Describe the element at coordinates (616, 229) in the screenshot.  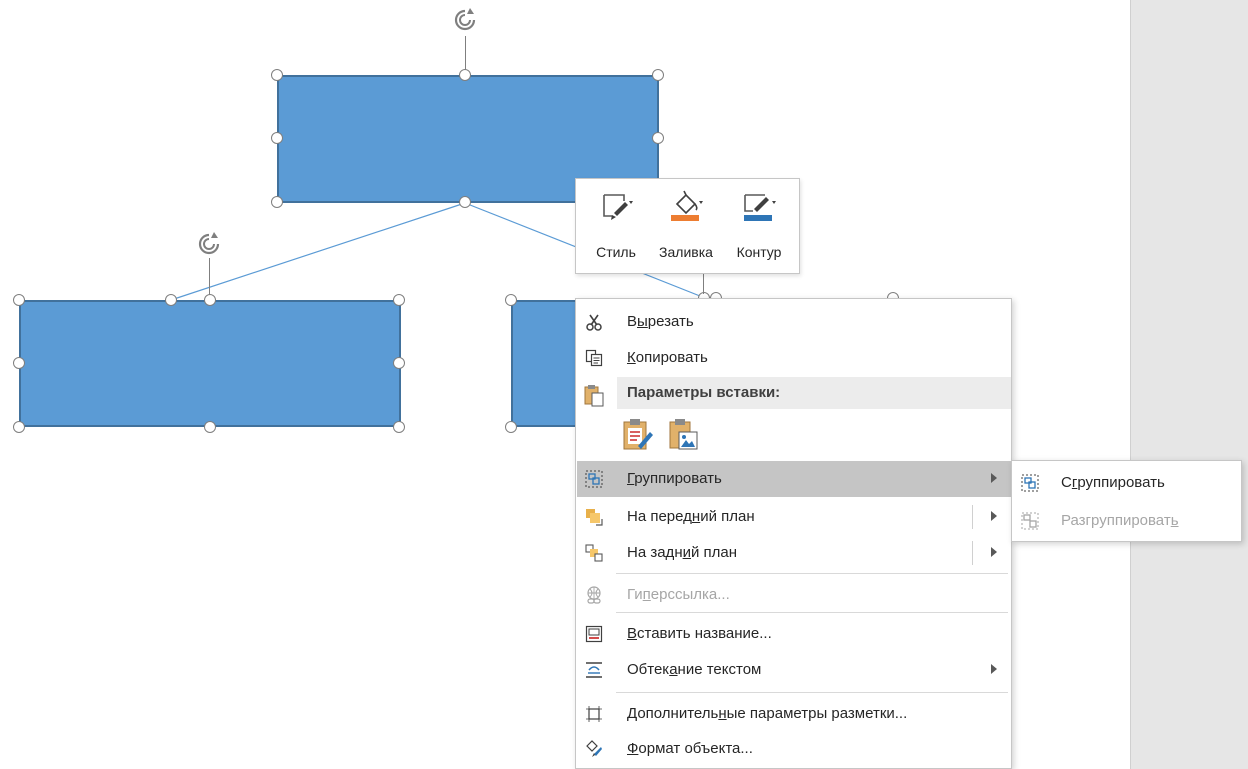
I see `style-button: Стиль` at that location.